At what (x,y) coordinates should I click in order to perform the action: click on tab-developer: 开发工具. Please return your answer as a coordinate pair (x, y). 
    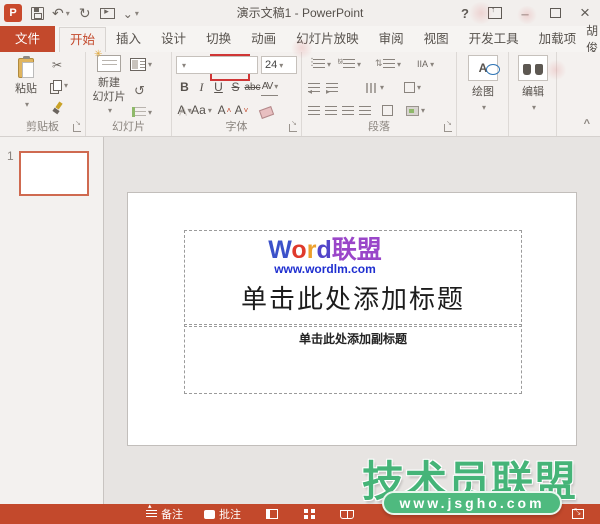
    Looking at the image, I should click on (494, 39).